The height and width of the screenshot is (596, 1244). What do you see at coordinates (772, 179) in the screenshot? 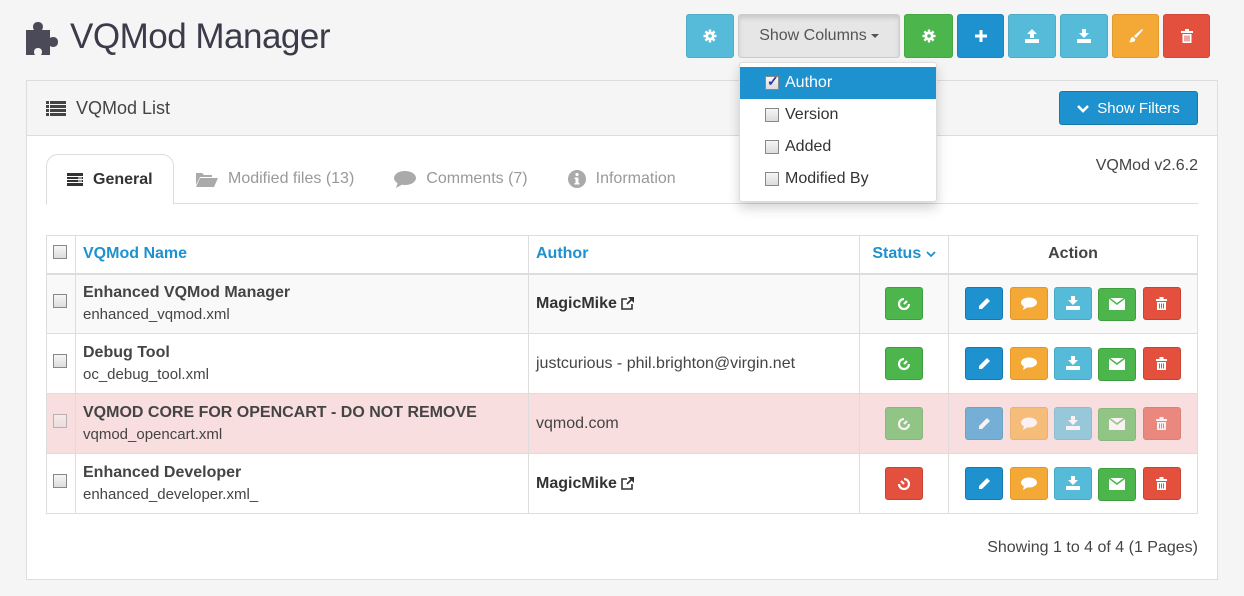
I see `column-modified-by-checkbox` at bounding box center [772, 179].